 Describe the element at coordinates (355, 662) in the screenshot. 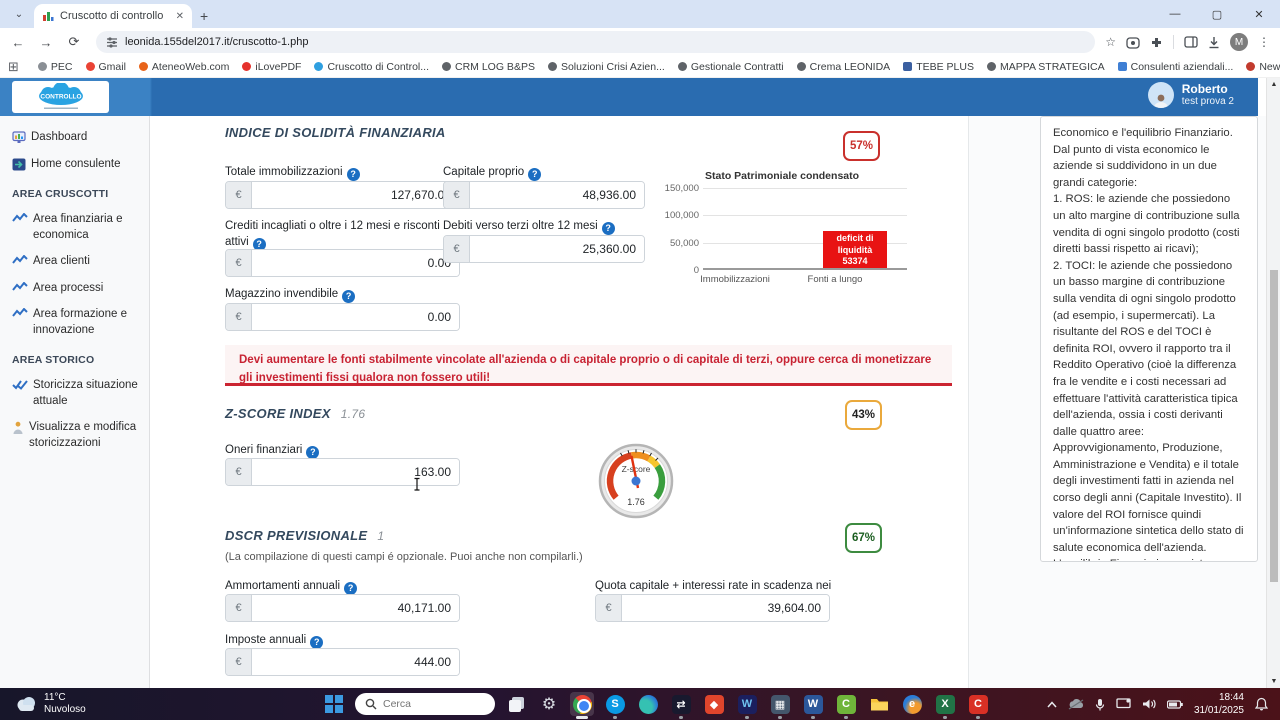

I see `imposte-input` at that location.